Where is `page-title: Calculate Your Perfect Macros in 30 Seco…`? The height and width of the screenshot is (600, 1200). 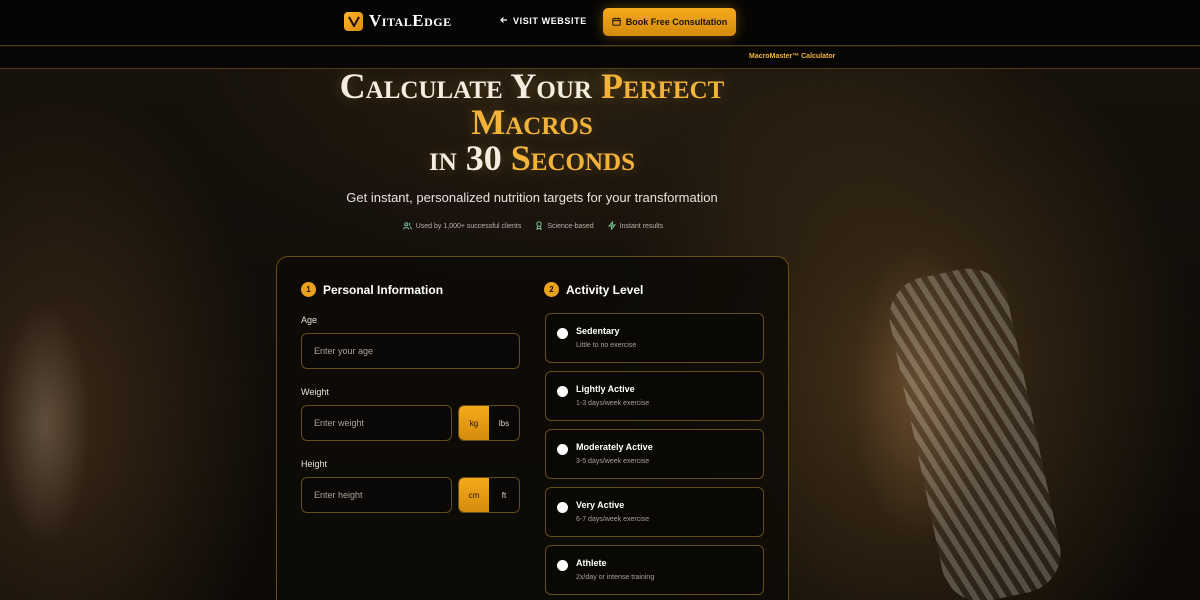
page-title: Calculate Your Perfect Macros in 30 Seco… is located at coordinates (532, 122).